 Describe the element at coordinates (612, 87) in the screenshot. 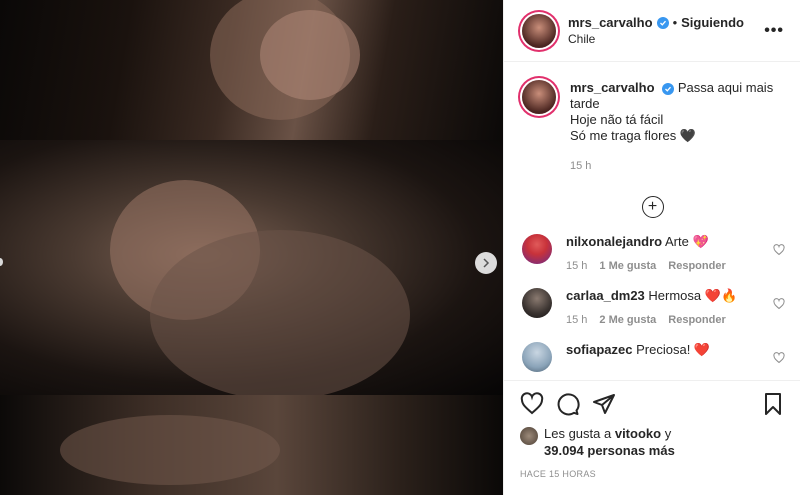

I see `caption-username: mrs_carvalho` at that location.